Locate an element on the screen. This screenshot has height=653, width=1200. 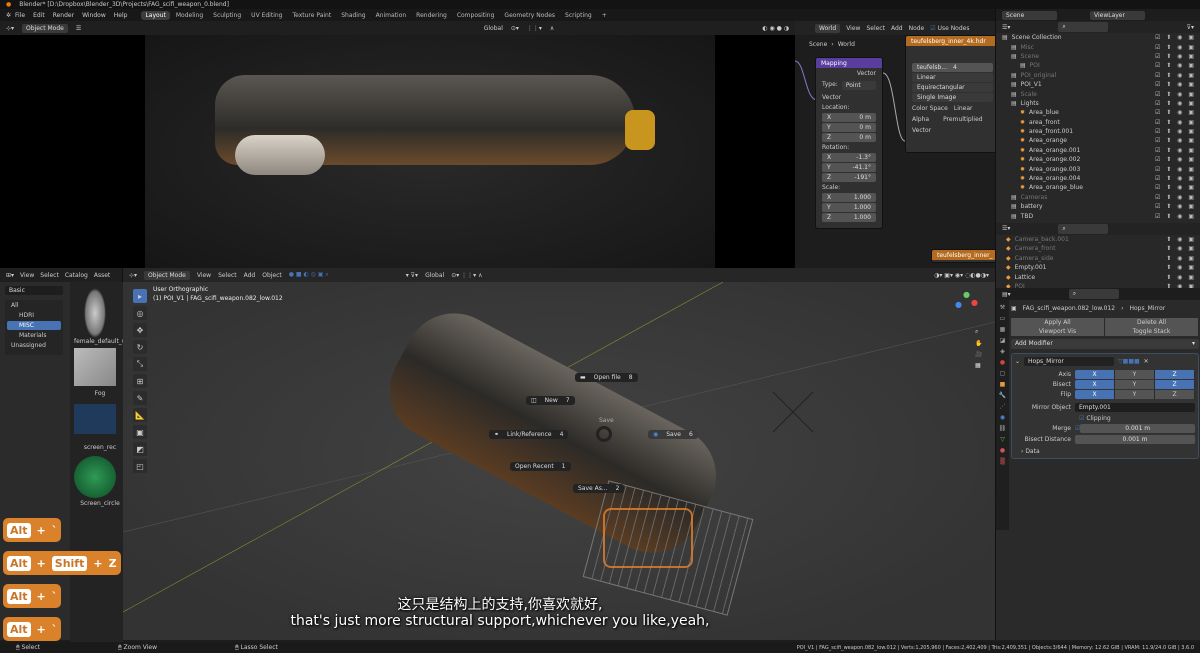
outliner-item: ▤ Scale ☑ ⬆ ◉ ▣ is located at coordinates (1098, 93).